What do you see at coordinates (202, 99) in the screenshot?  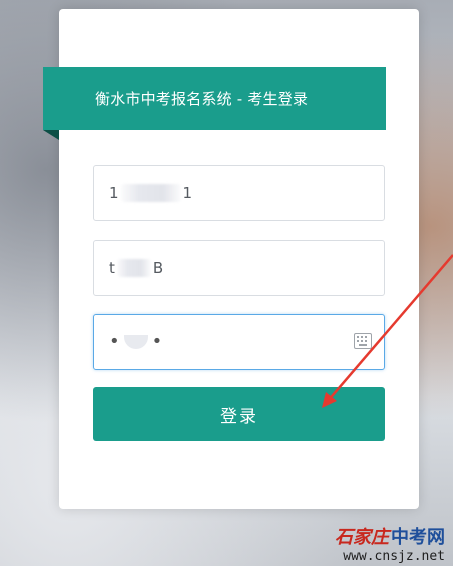 I see `page-title: 衡水市中考报名系统 - 考生登录` at bounding box center [202, 99].